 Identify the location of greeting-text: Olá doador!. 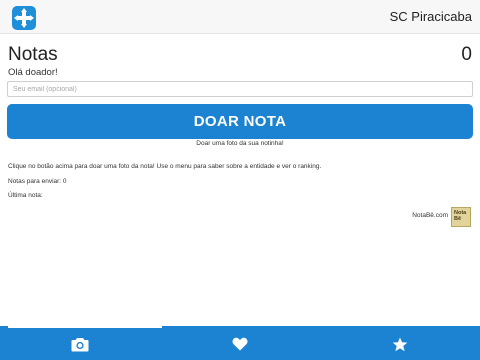
(33, 72).